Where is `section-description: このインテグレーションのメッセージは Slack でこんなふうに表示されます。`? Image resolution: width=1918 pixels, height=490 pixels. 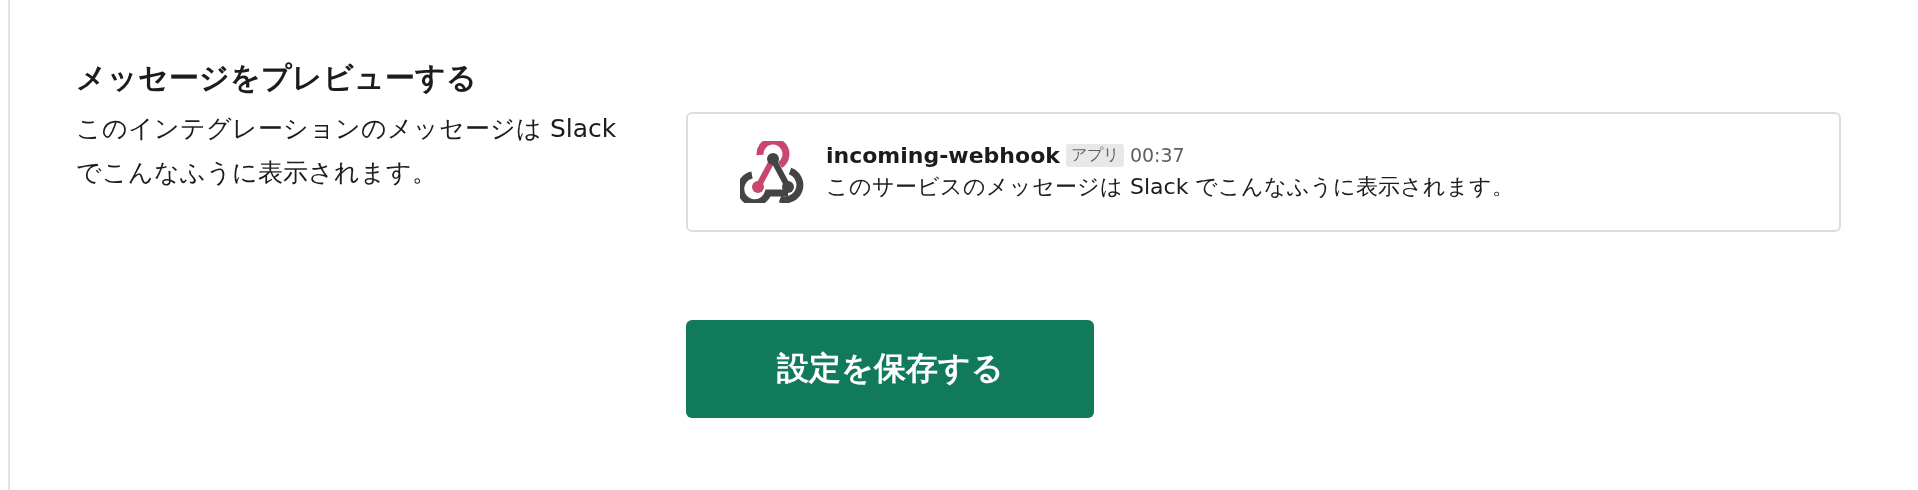
section-description: このインテグレーションのメッセージは Slack でこんなふうに表示されます。 is located at coordinates (347, 151).